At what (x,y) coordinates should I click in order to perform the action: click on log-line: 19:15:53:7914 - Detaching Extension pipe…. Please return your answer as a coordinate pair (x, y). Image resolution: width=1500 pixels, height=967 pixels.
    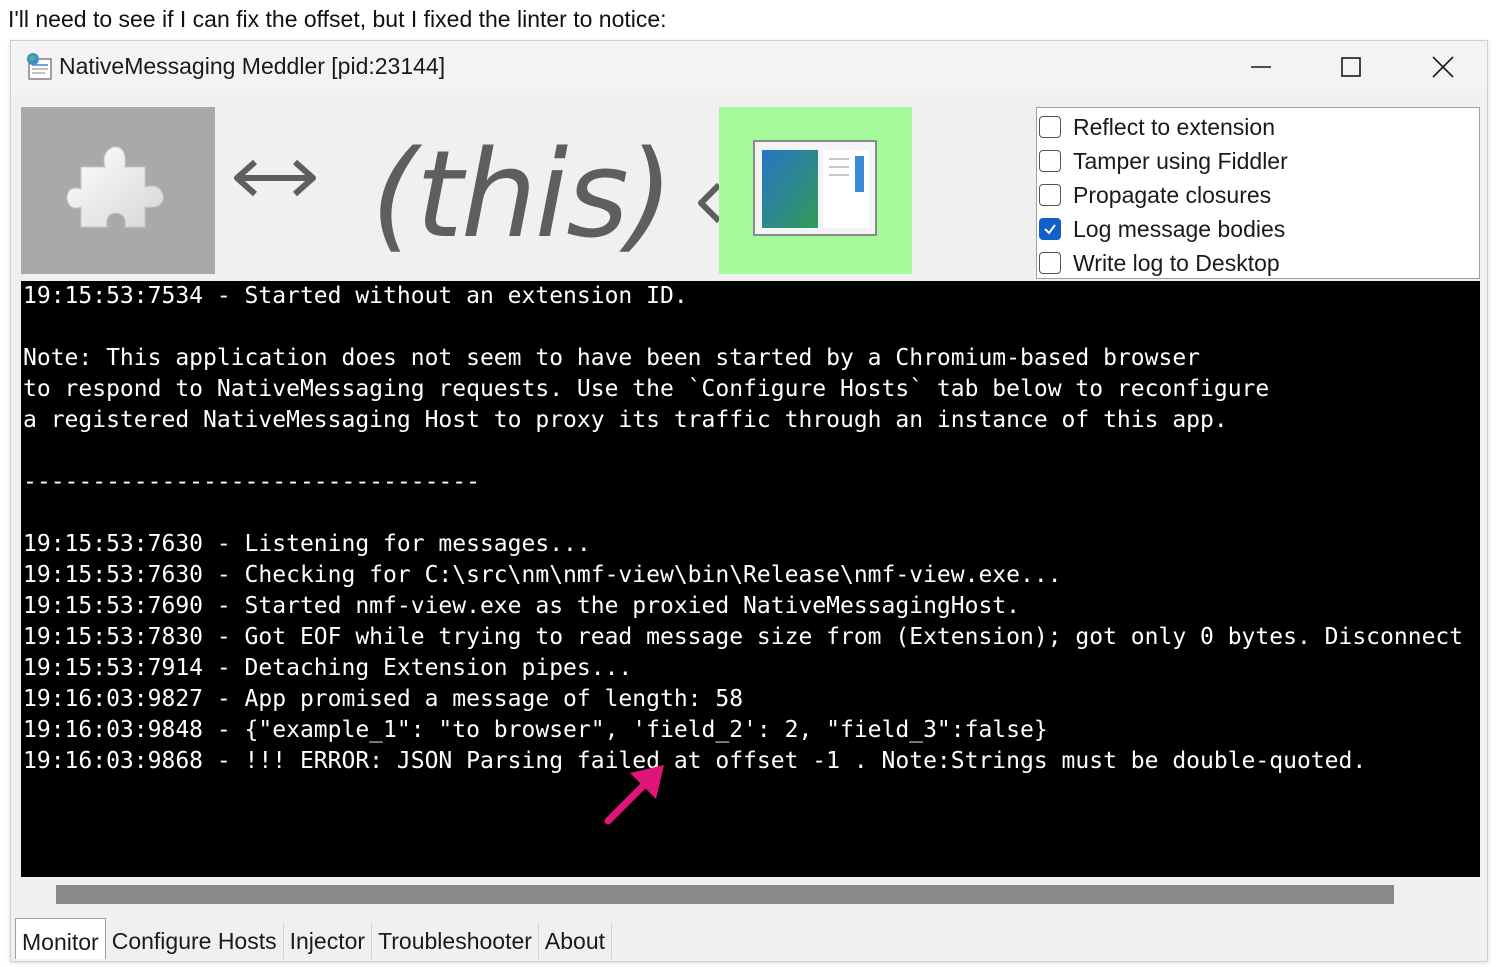
    Looking at the image, I should click on (328, 668).